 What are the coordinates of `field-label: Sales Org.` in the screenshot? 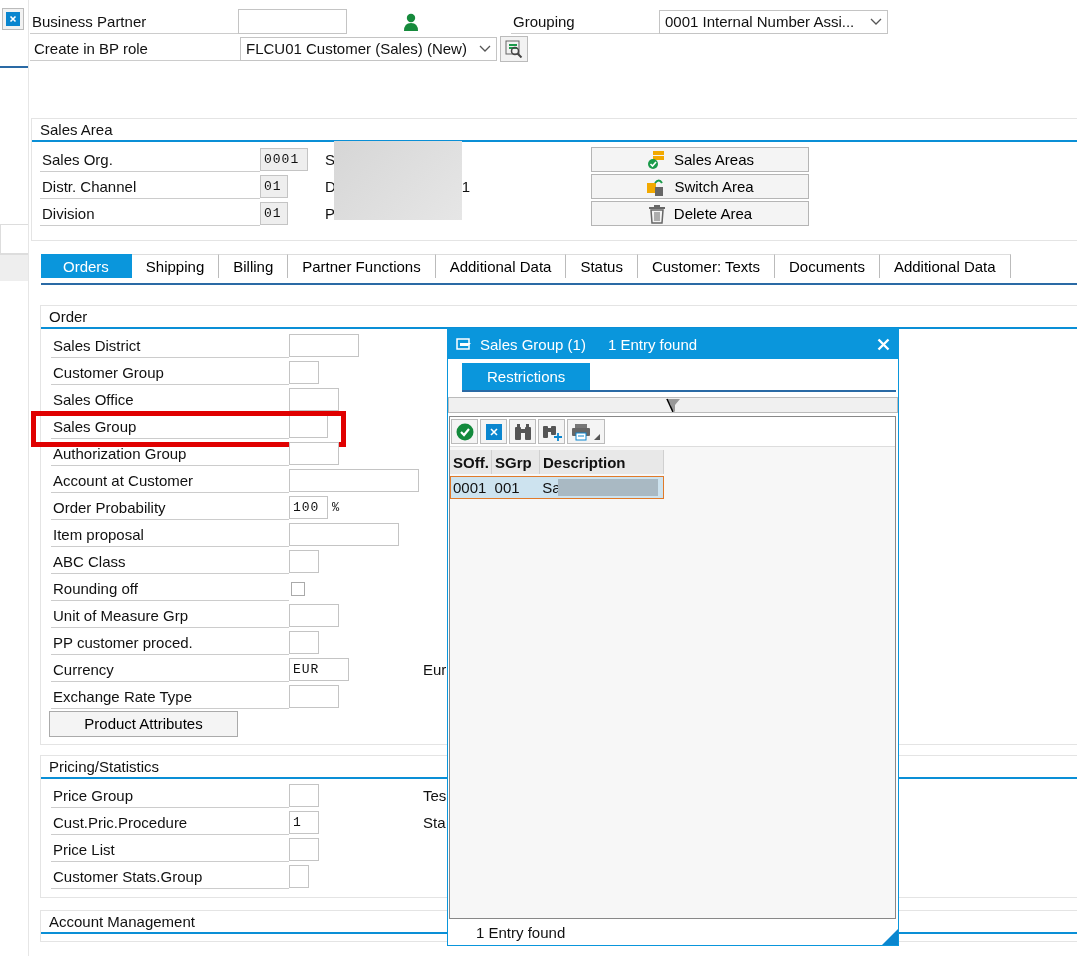 It's located at (150, 159).